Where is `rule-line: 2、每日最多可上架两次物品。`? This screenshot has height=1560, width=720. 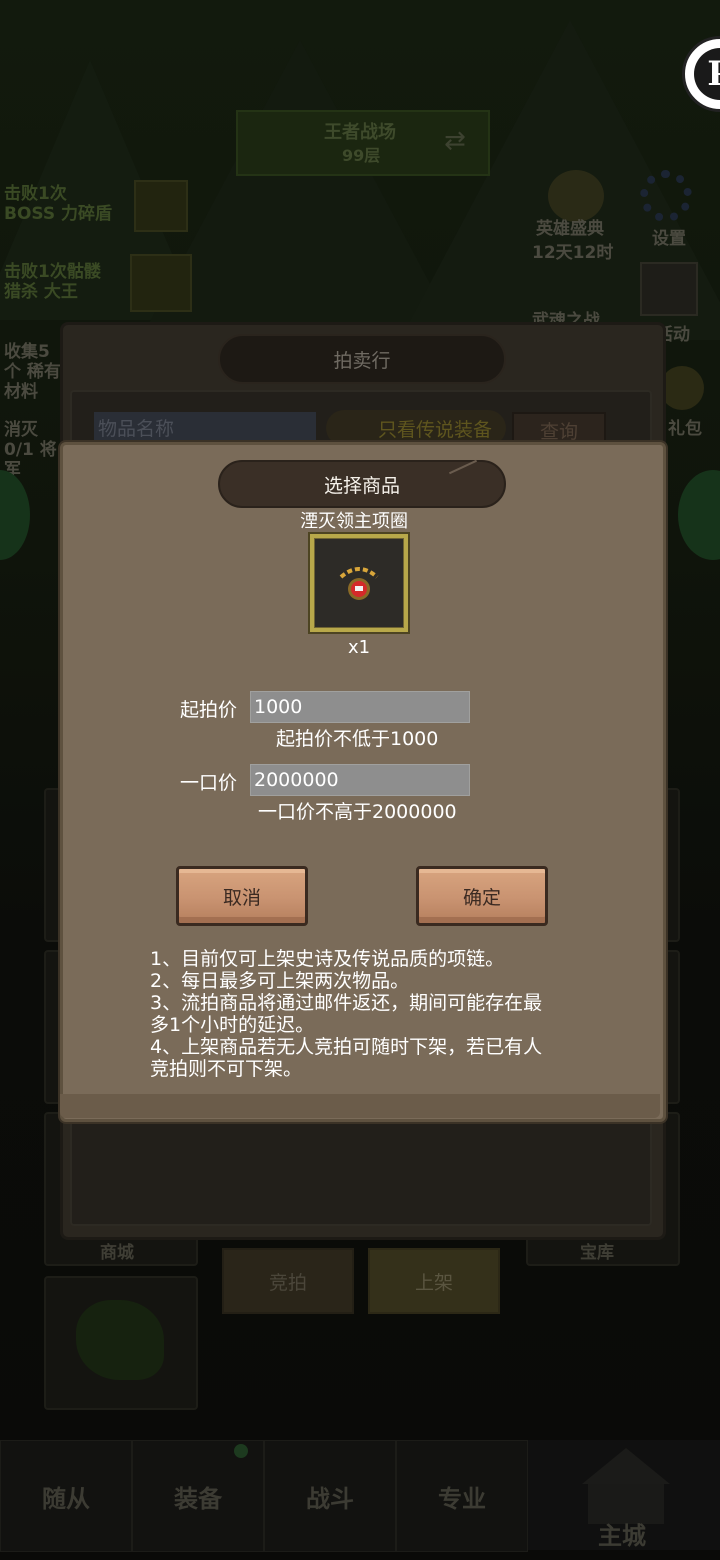 rule-line: 2、每日最多可上架两次物品。 is located at coordinates (280, 981).